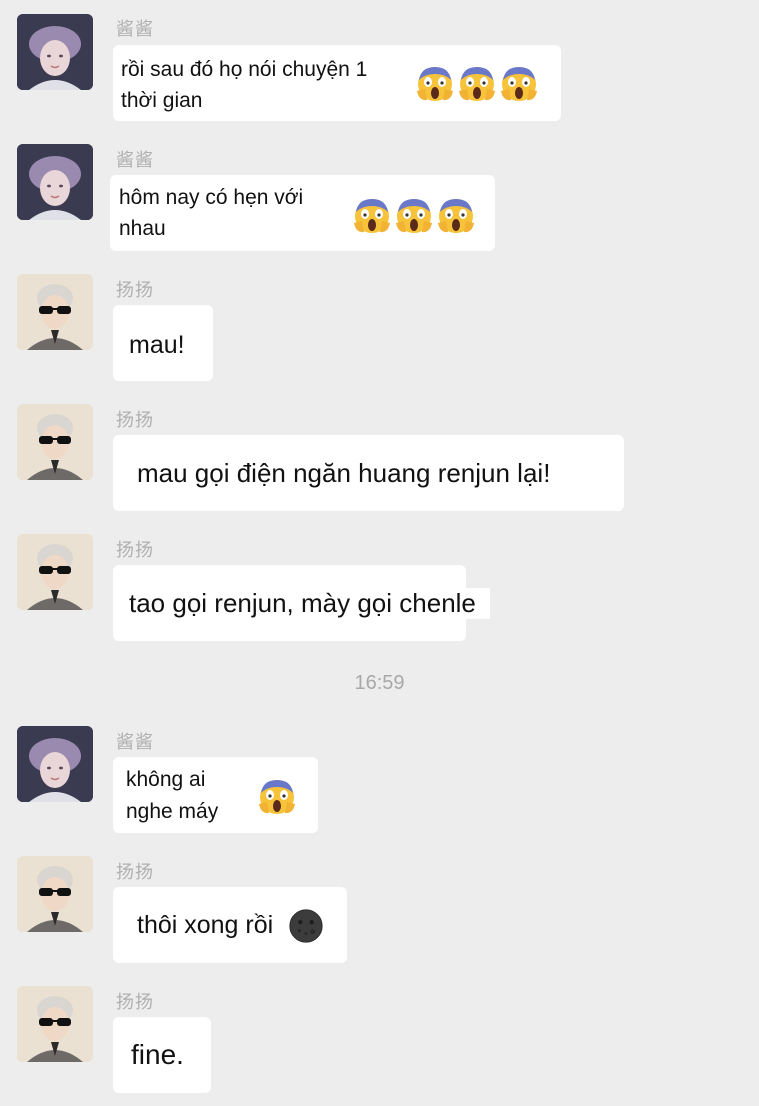 Image resolution: width=759 pixels, height=1106 pixels. What do you see at coordinates (205, 925) in the screenshot?
I see `message-text: thôi xong rồi` at bounding box center [205, 925].